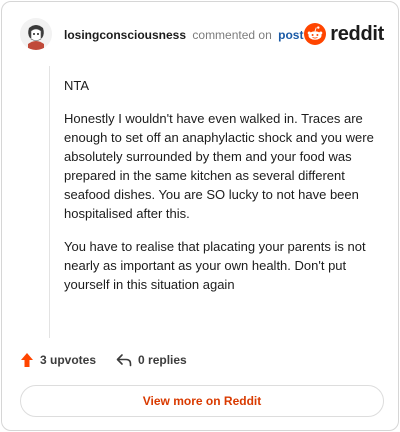 This screenshot has height=432, width=400. Describe the element at coordinates (202, 401) in the screenshot. I see `view-more-button: View more on Reddit` at that location.